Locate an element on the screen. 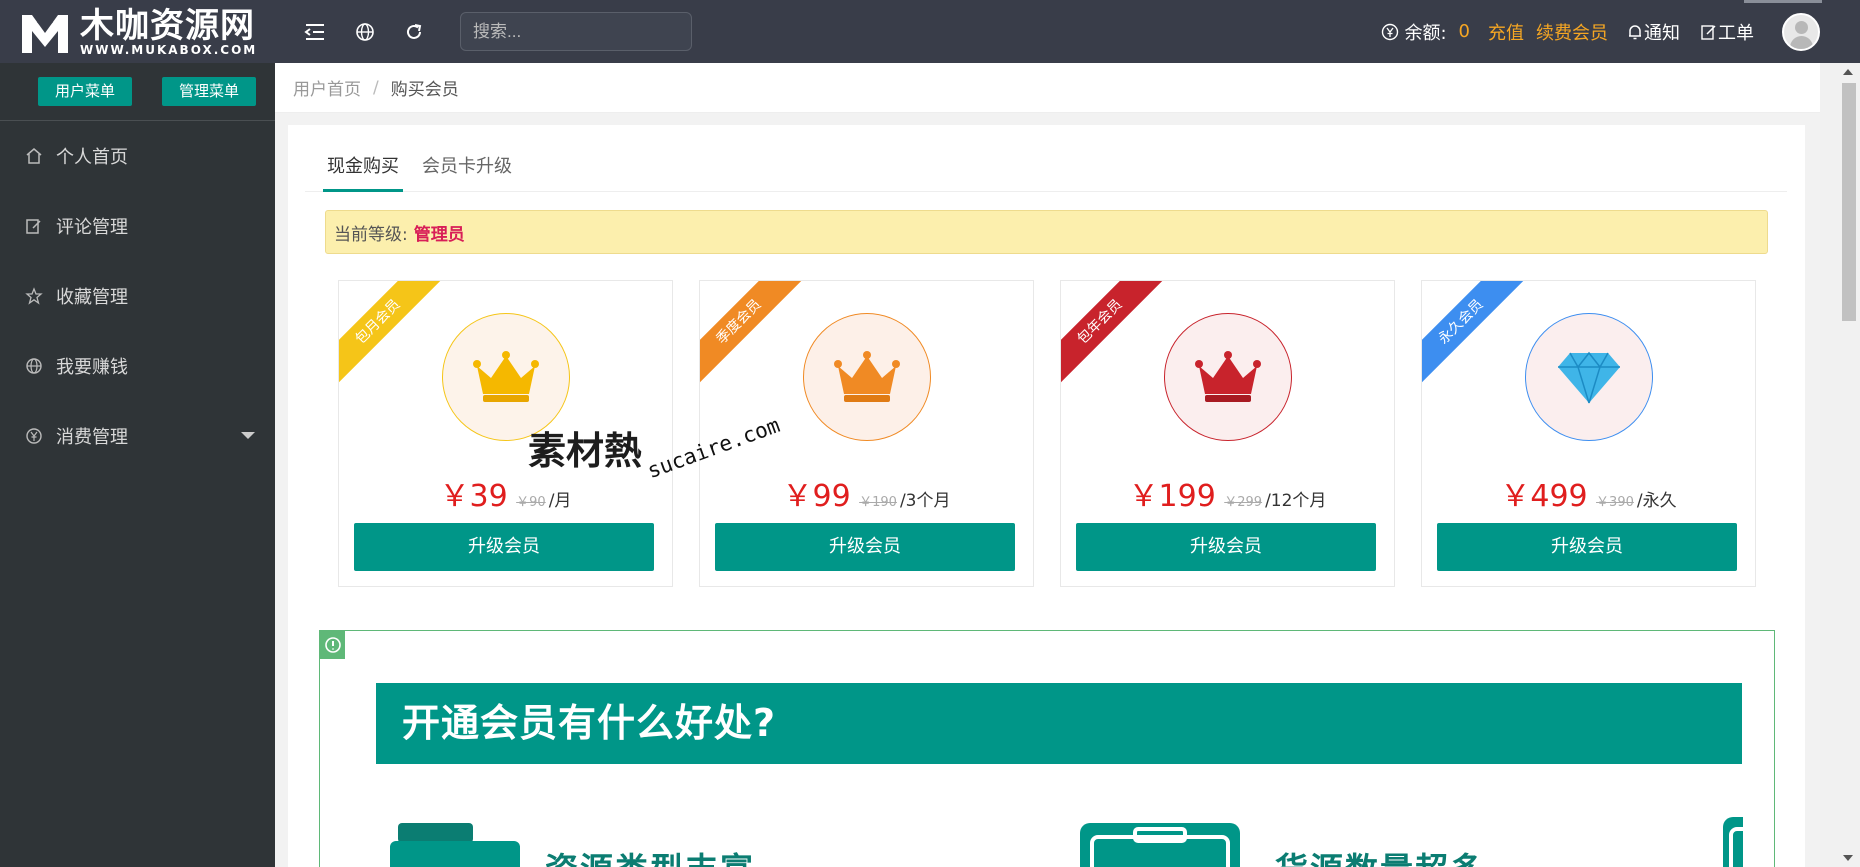  avatar is located at coordinates (1801, 31).